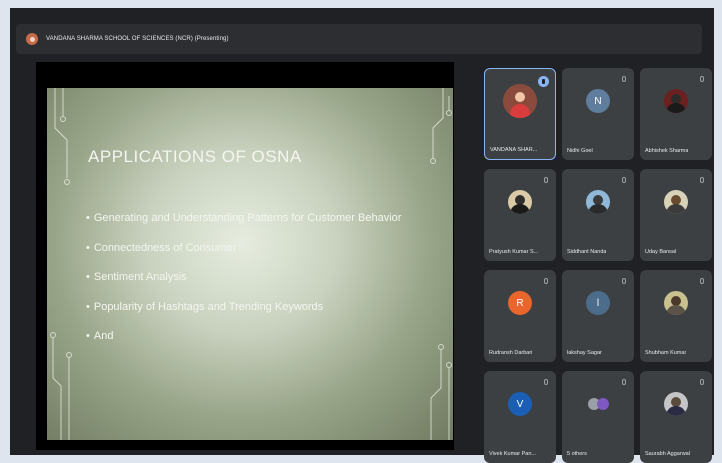  I want to click on participant-tile: Uday Bansal, so click(676, 215).